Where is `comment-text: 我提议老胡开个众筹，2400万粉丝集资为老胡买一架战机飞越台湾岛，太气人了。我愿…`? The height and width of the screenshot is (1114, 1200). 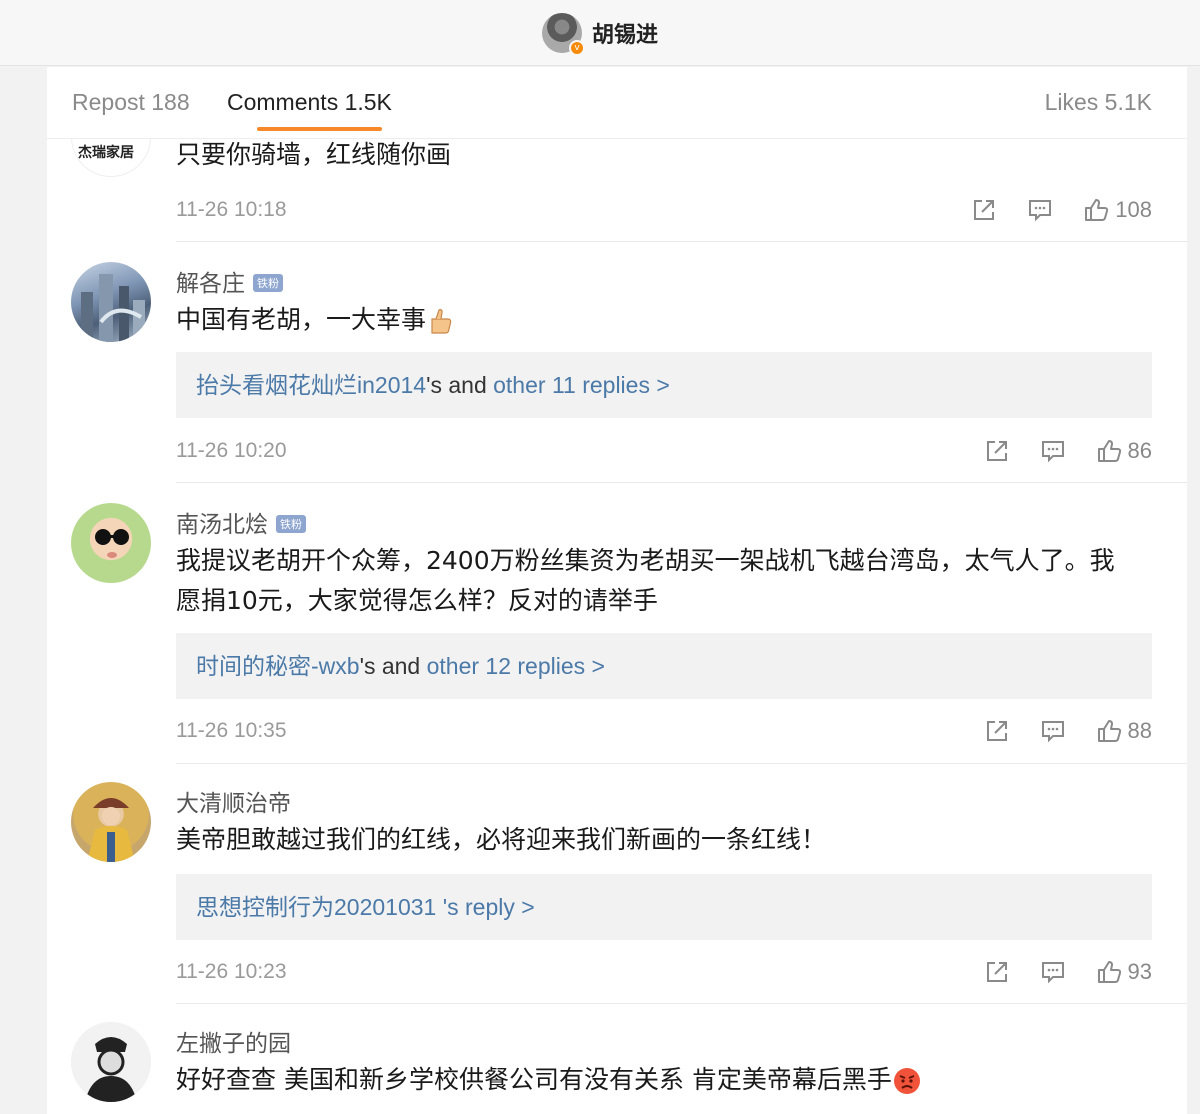 comment-text: 我提议老胡开个众筹，2400万粉丝集资为老胡买一架战机飞越台湾岛，太气人了。我愿… is located at coordinates (645, 580).